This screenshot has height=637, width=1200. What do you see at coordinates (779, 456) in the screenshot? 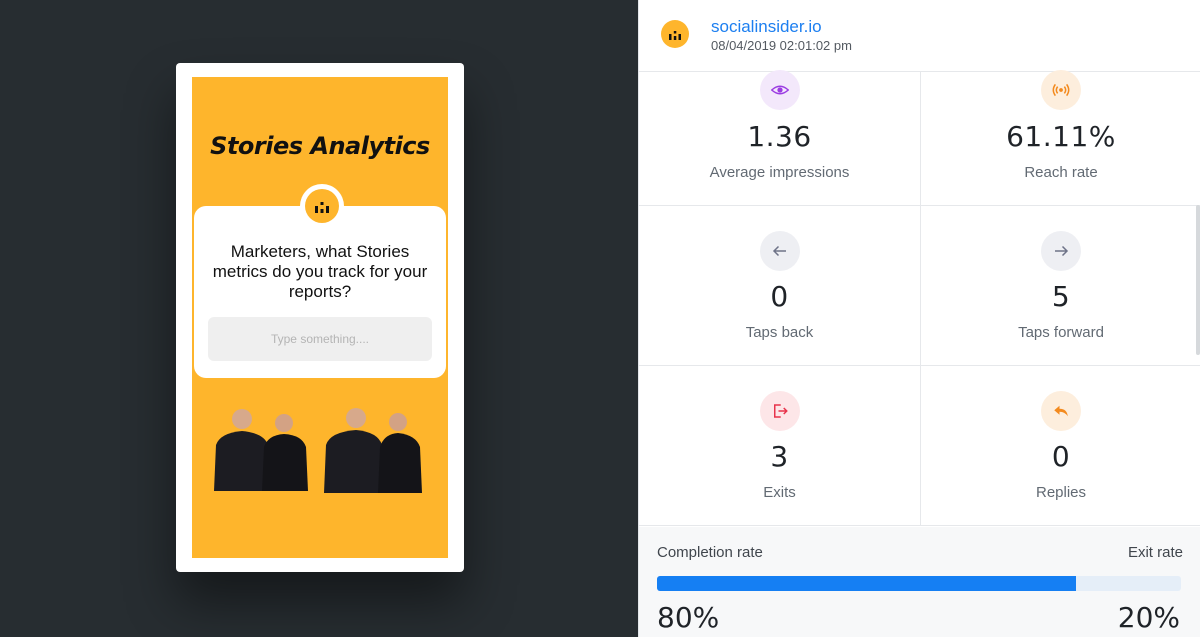
I see `metric-value: 3` at bounding box center [779, 456].